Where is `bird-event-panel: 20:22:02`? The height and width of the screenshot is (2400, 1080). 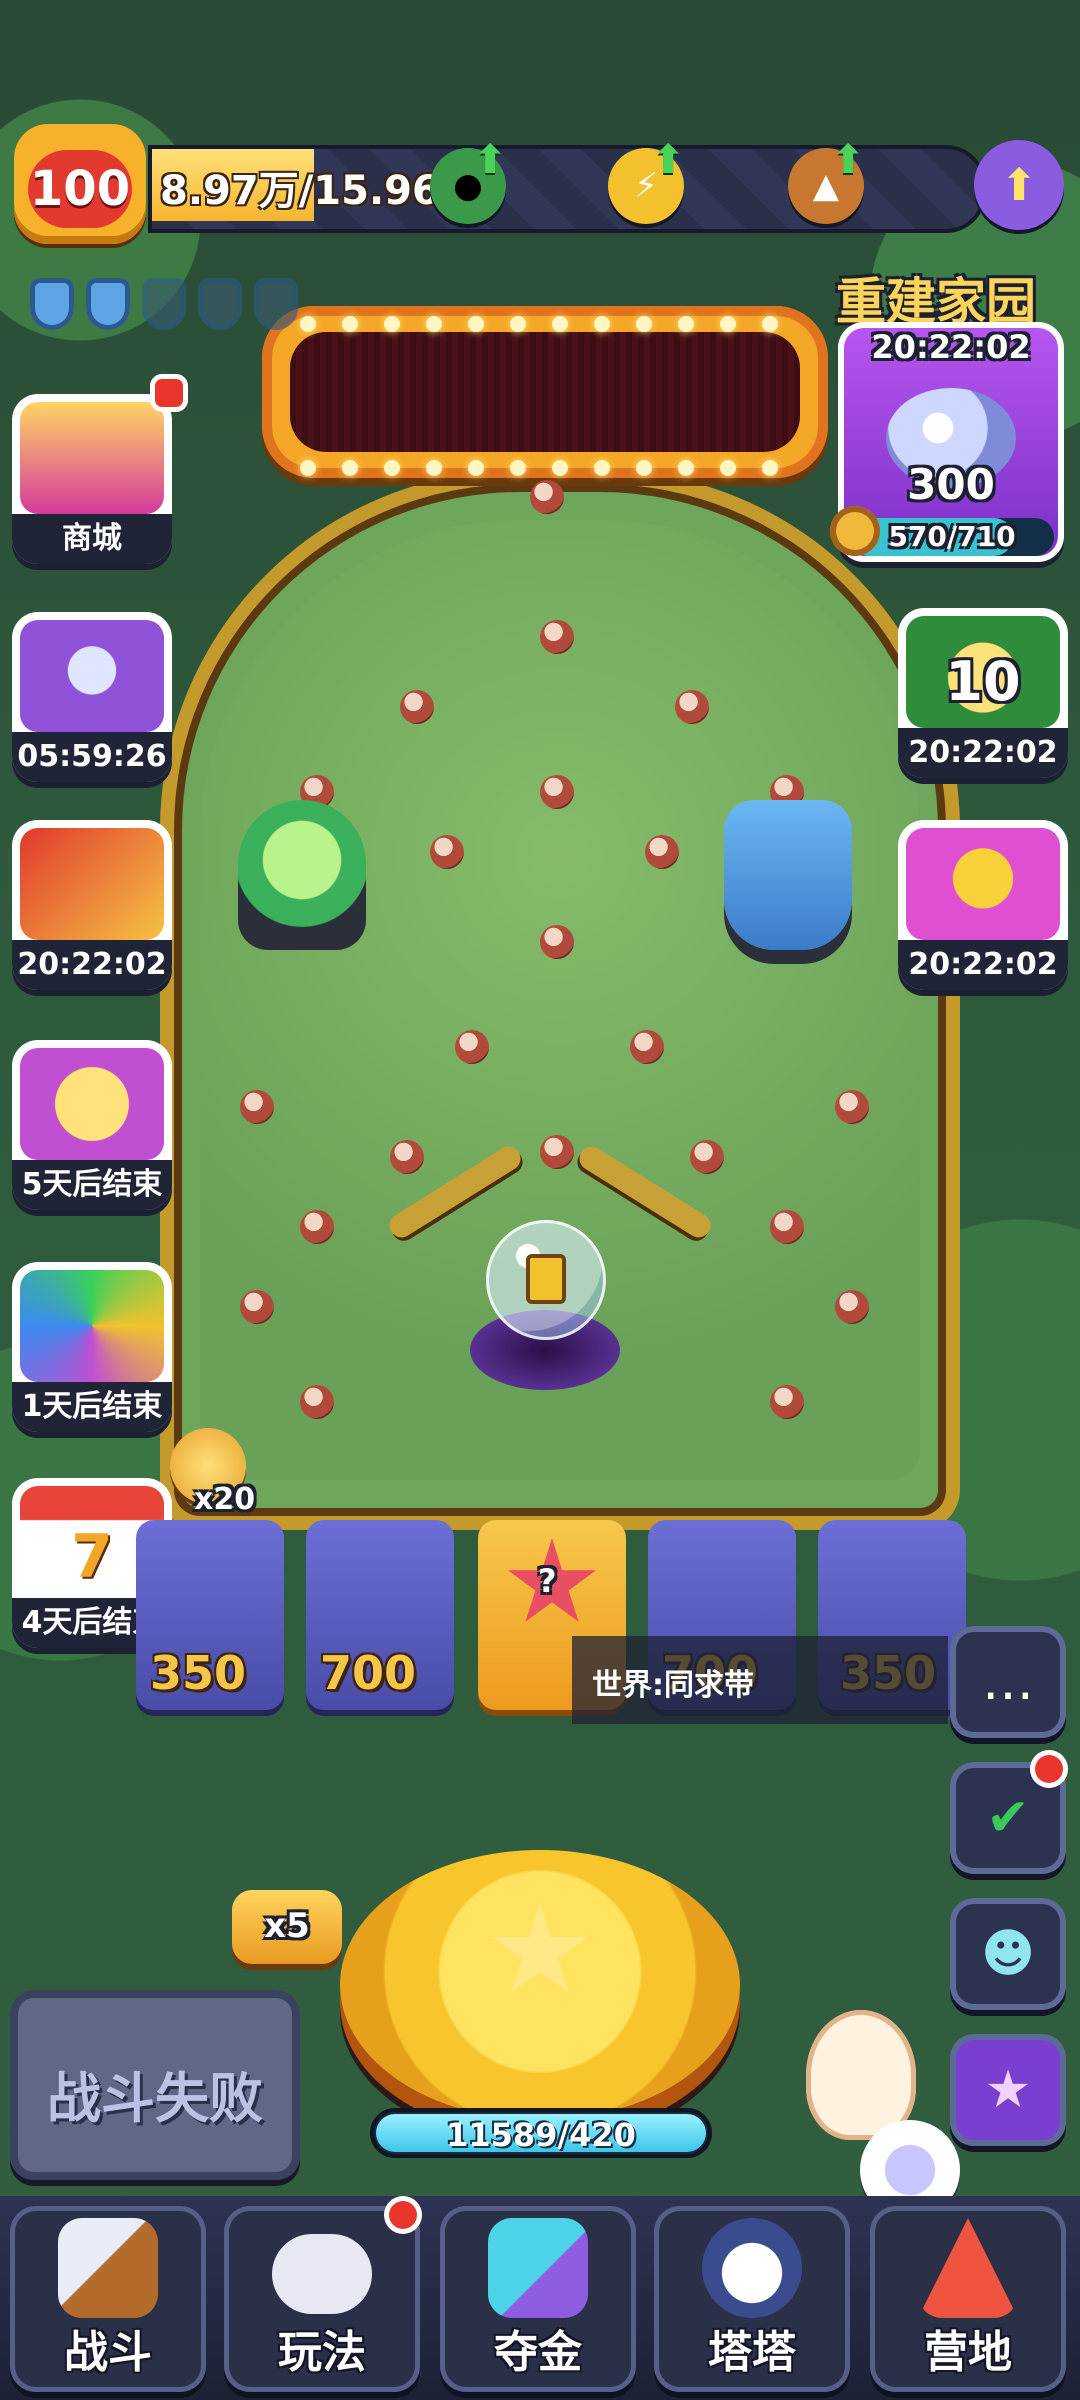 bird-event-panel: 20:22:02 is located at coordinates (92, 905).